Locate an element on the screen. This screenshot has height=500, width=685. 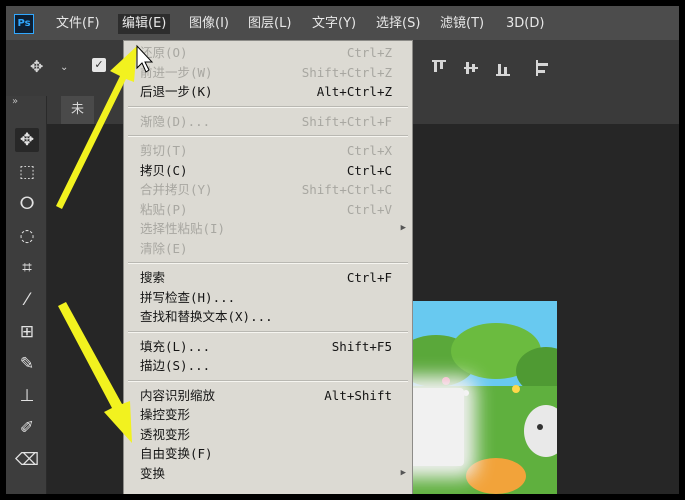
annotation-arrow-down is located at coordinates (95, 372).